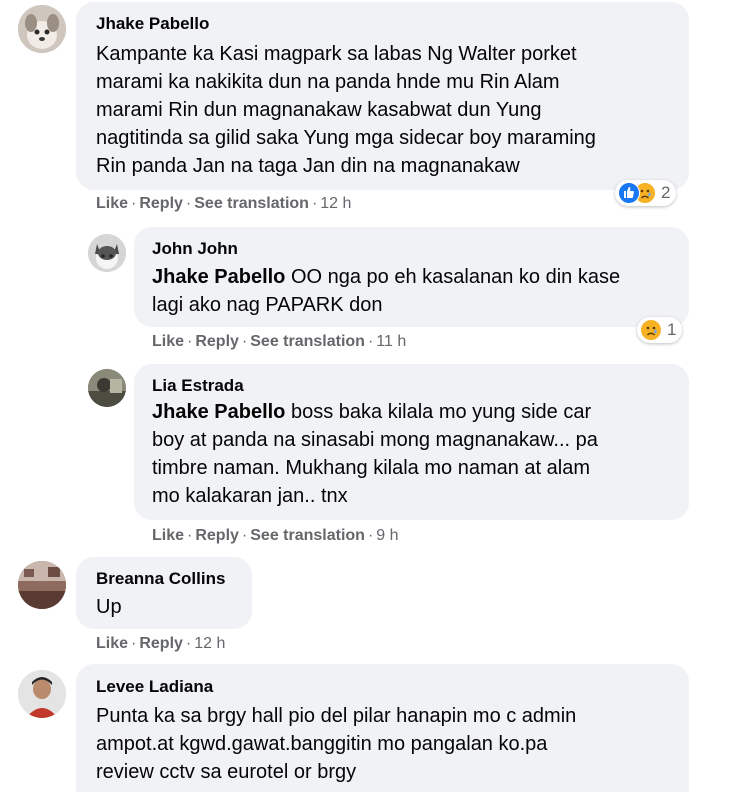 The height and width of the screenshot is (792, 750). I want to click on avatar-levee-ladiana, so click(42, 694).